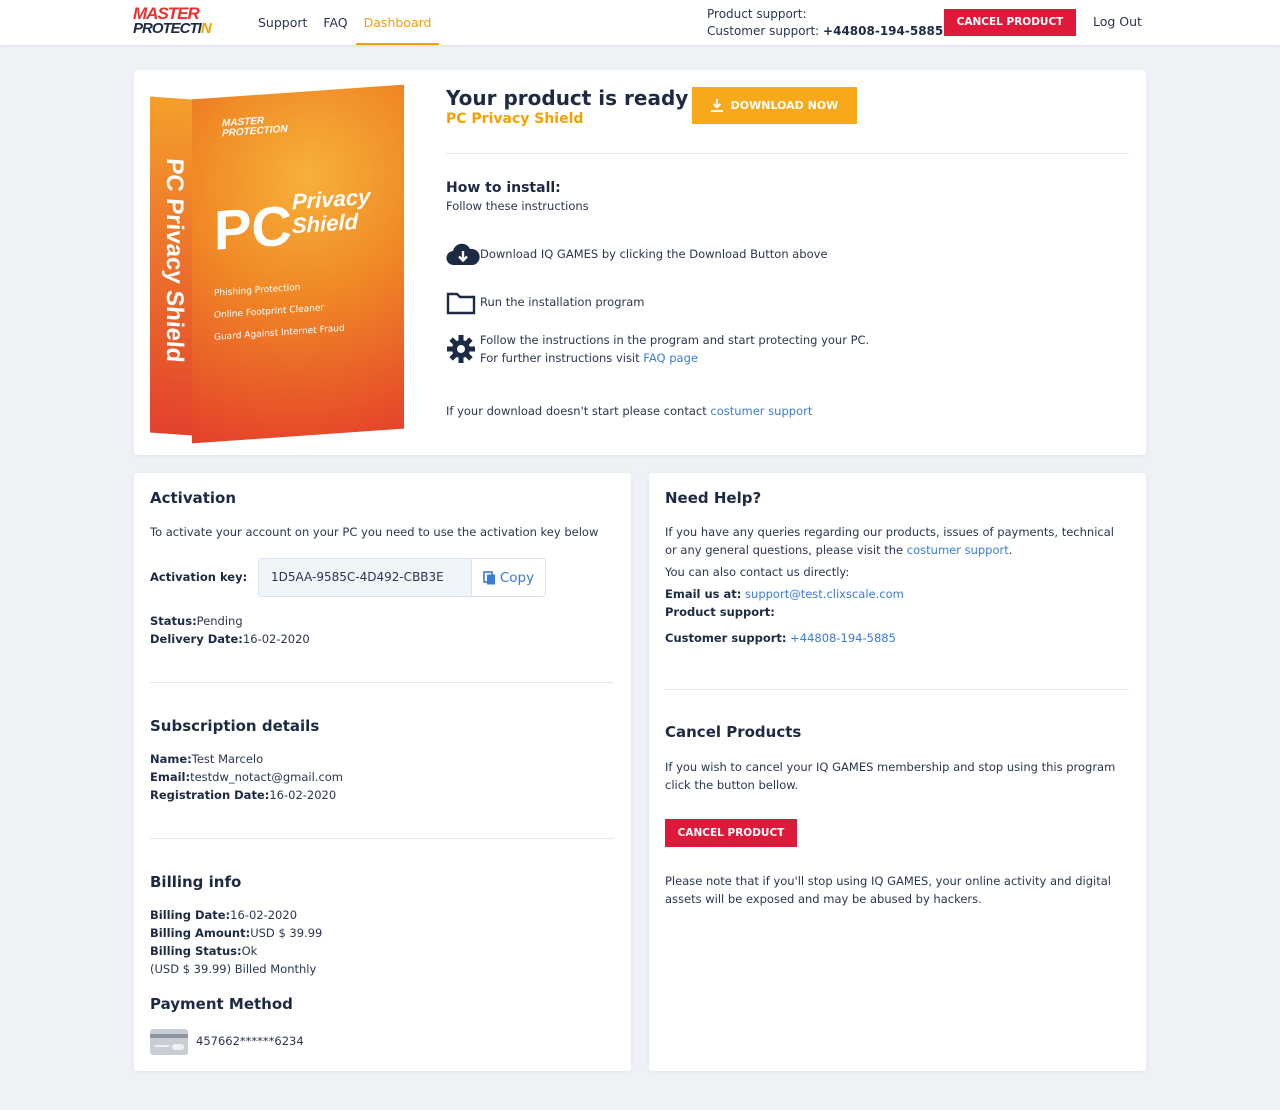  I want to click on card-number: 457662******6234, so click(250, 1041).